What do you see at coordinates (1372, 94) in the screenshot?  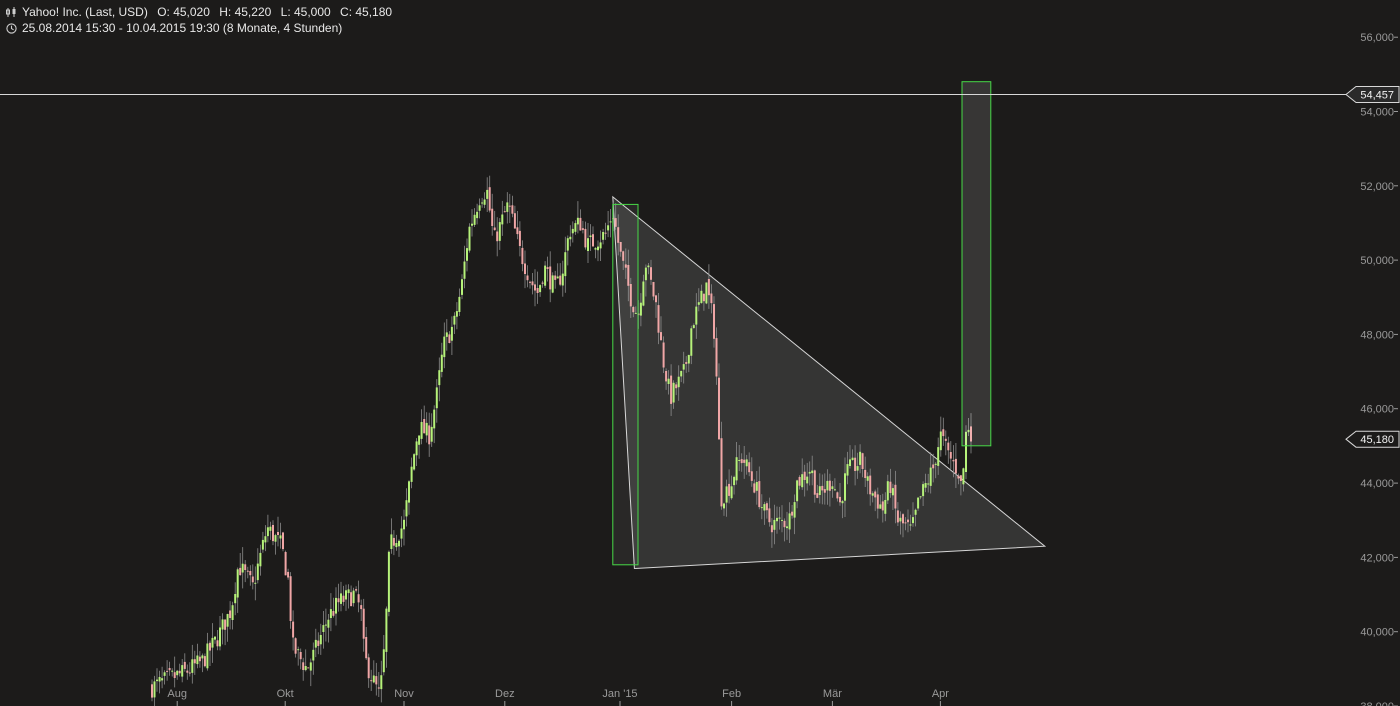 I see `price-marker: 54,457` at bounding box center [1372, 94].